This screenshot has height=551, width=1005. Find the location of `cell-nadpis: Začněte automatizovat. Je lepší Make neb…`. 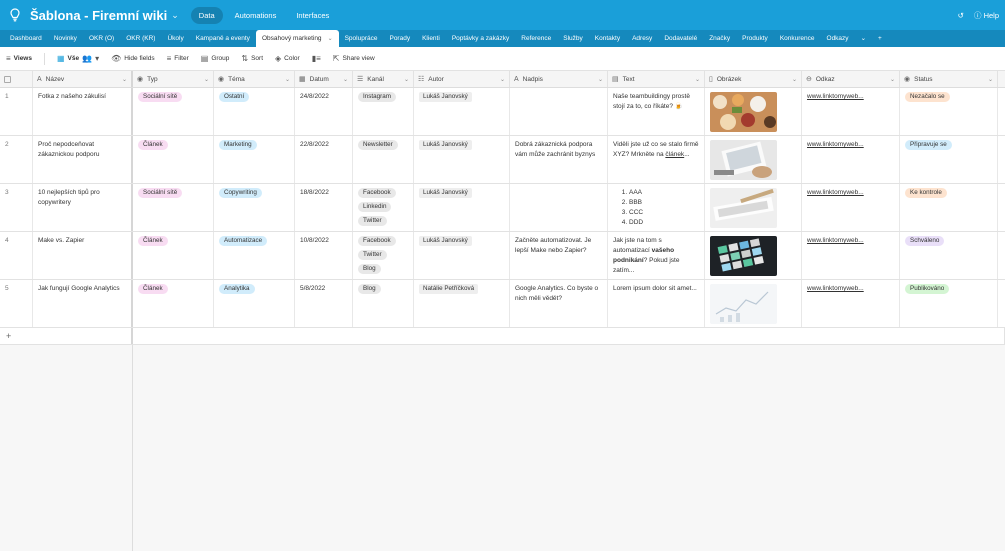

cell-nadpis: Začněte automatizovat. Je lepší Make neb… is located at coordinates (559, 255).